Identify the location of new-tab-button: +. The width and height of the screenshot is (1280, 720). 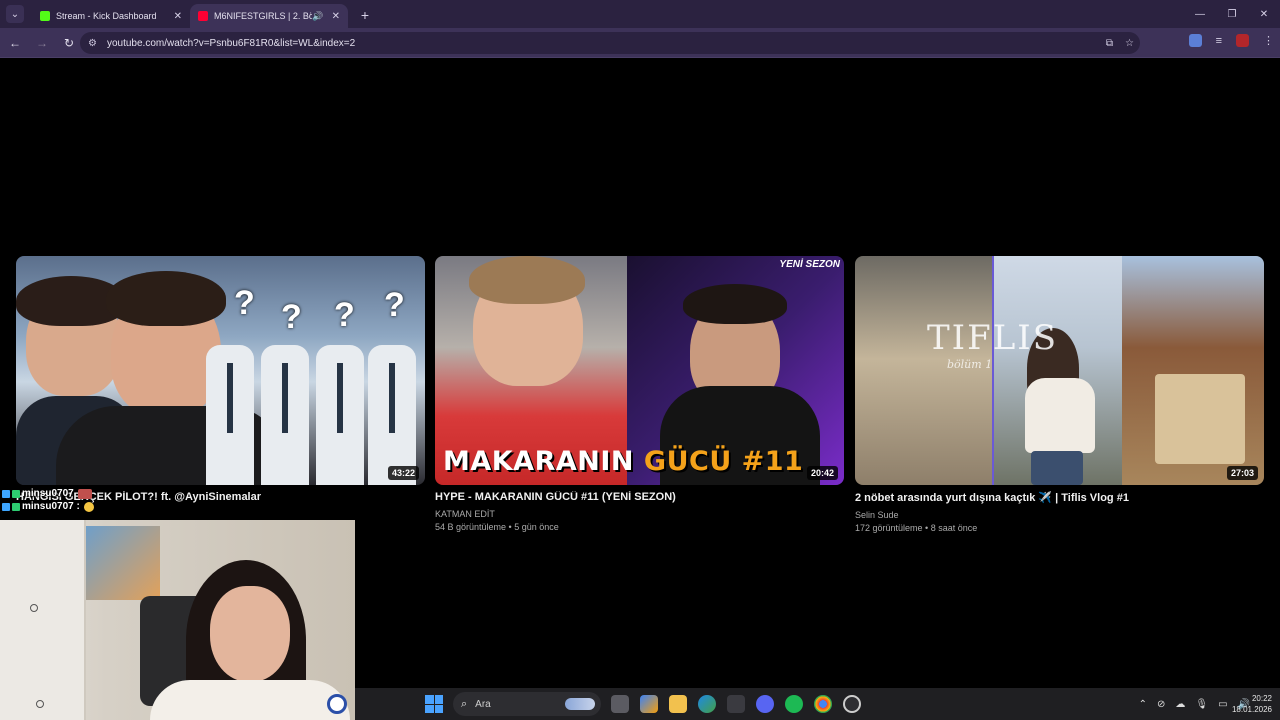
(365, 15).